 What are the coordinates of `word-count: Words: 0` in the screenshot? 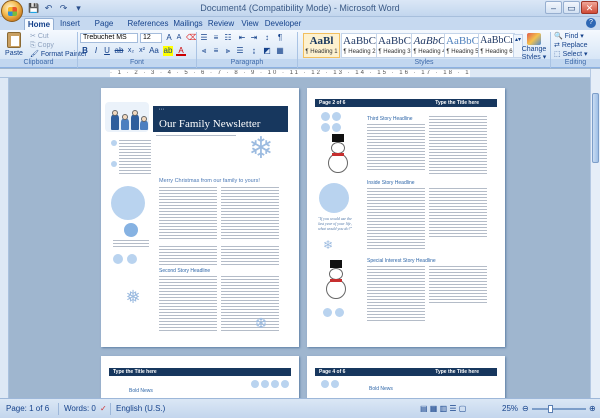 It's located at (80, 409).